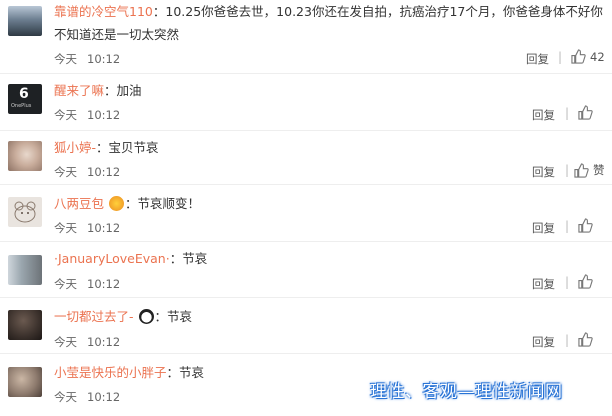 The height and width of the screenshot is (416, 612). What do you see at coordinates (79, 203) in the screenshot?
I see `comment-username: 八两豆包` at bounding box center [79, 203].